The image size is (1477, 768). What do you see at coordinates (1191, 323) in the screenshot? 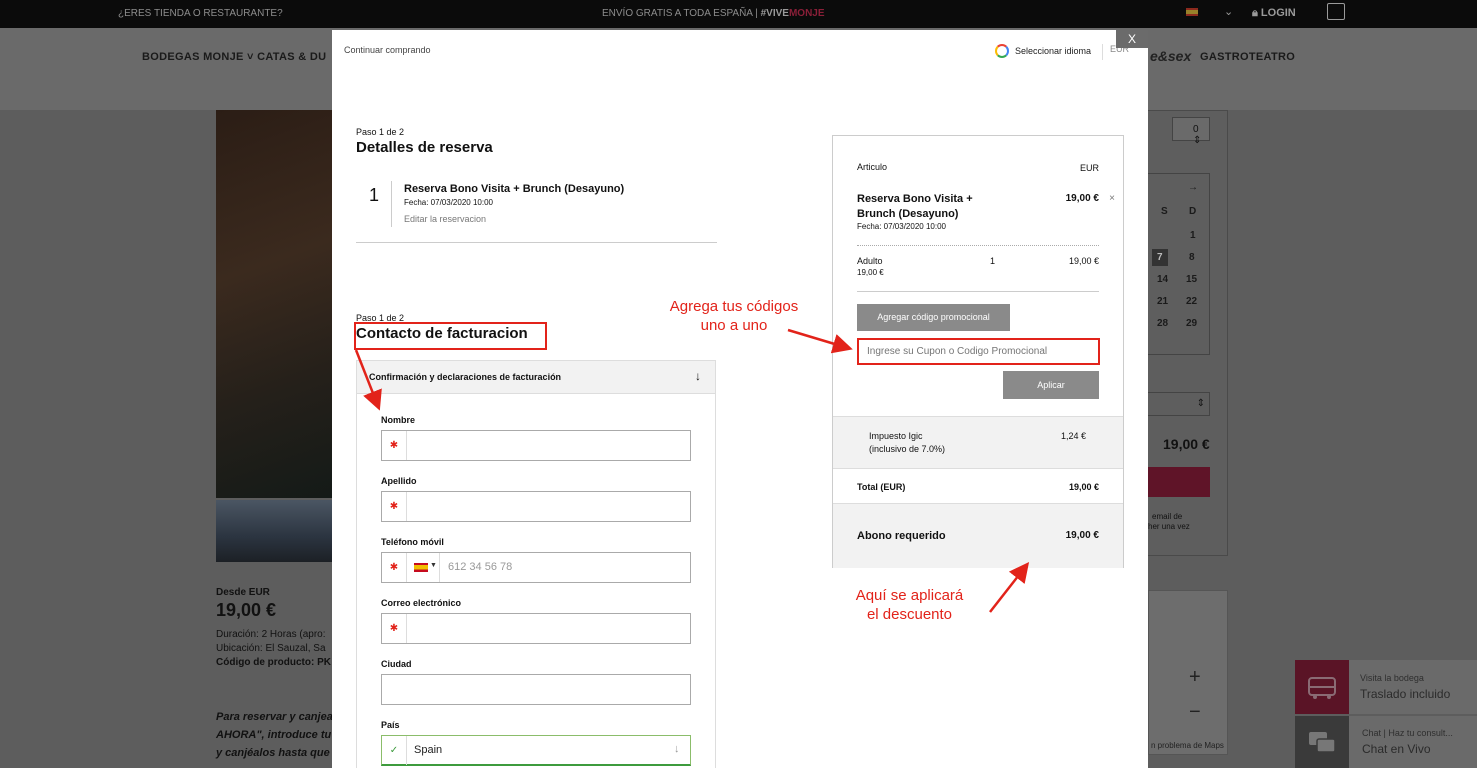
I see `calendar-day: 29` at bounding box center [1191, 323].